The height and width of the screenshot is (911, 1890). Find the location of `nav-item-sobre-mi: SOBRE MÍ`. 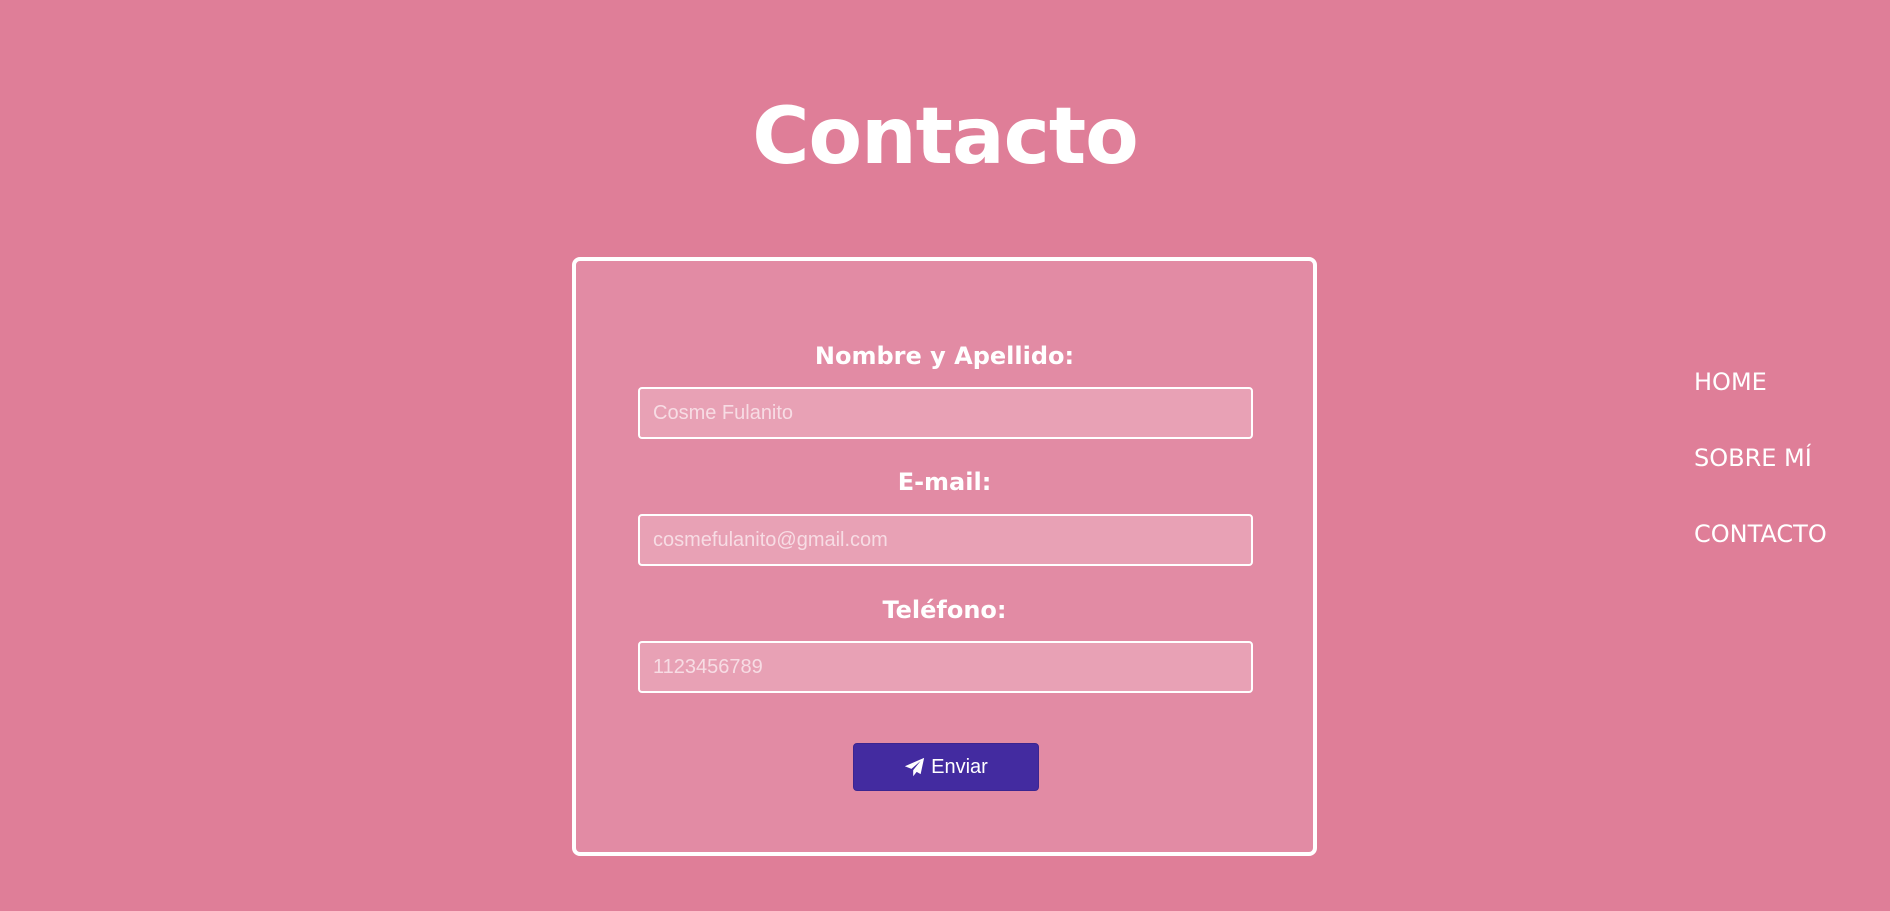

nav-item-sobre-mi: SOBRE MÍ is located at coordinates (1760, 458).